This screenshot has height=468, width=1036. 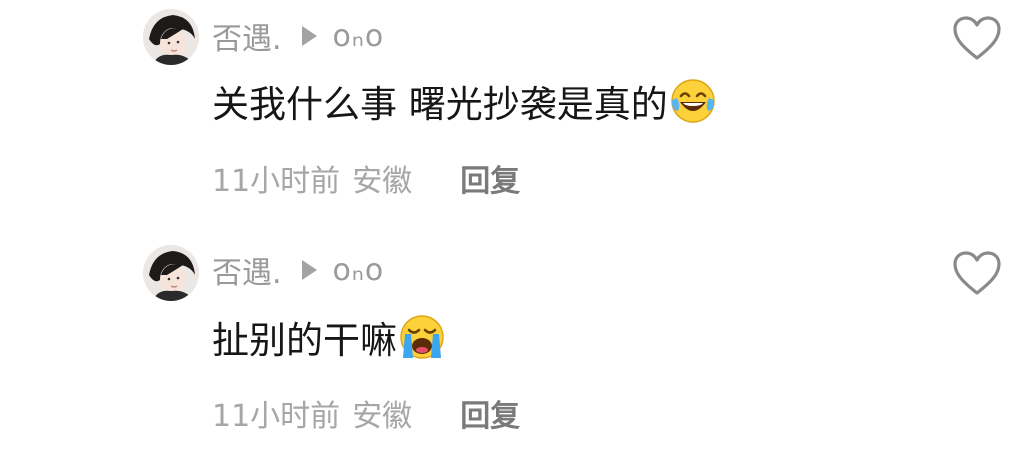 I want to click on face-with-tears-of-joy-icon, so click(x=693, y=101).